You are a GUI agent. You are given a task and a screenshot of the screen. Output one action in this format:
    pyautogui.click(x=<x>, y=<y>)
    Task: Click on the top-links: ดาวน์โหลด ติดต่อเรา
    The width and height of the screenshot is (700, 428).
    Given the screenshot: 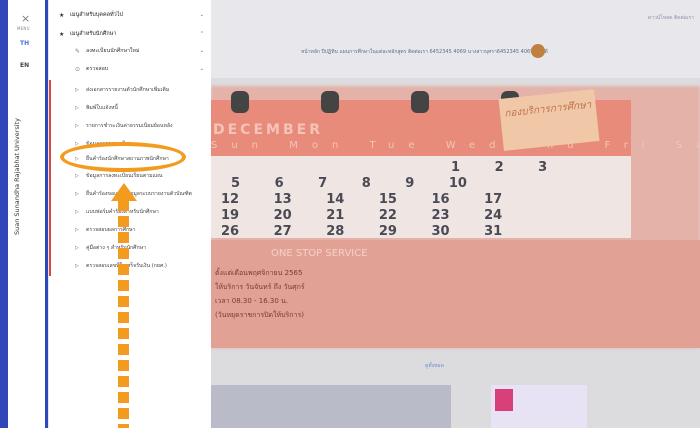 What is the action you would take?
    pyautogui.click(x=670, y=18)
    